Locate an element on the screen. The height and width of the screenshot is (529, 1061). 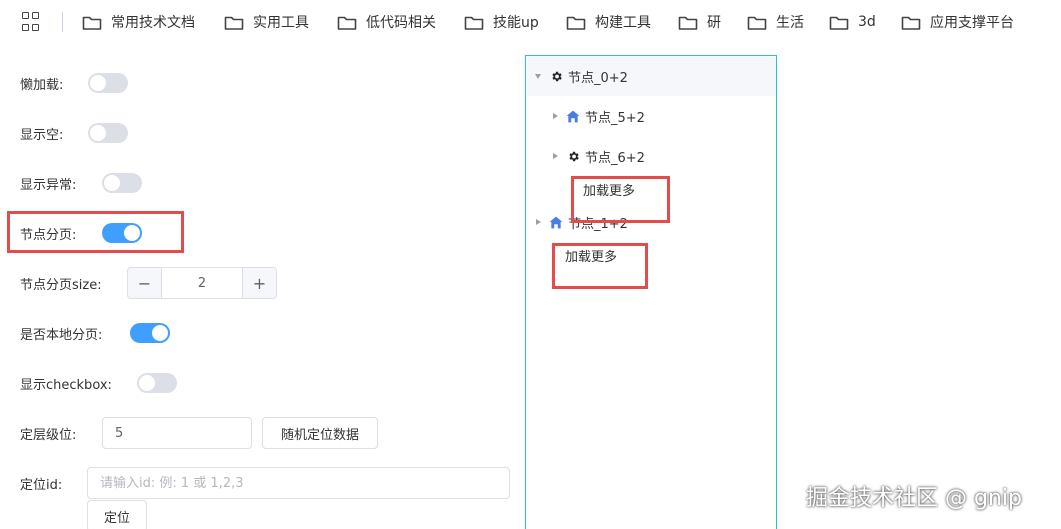
lazy-load-label: 懒加载: is located at coordinates (42, 85).